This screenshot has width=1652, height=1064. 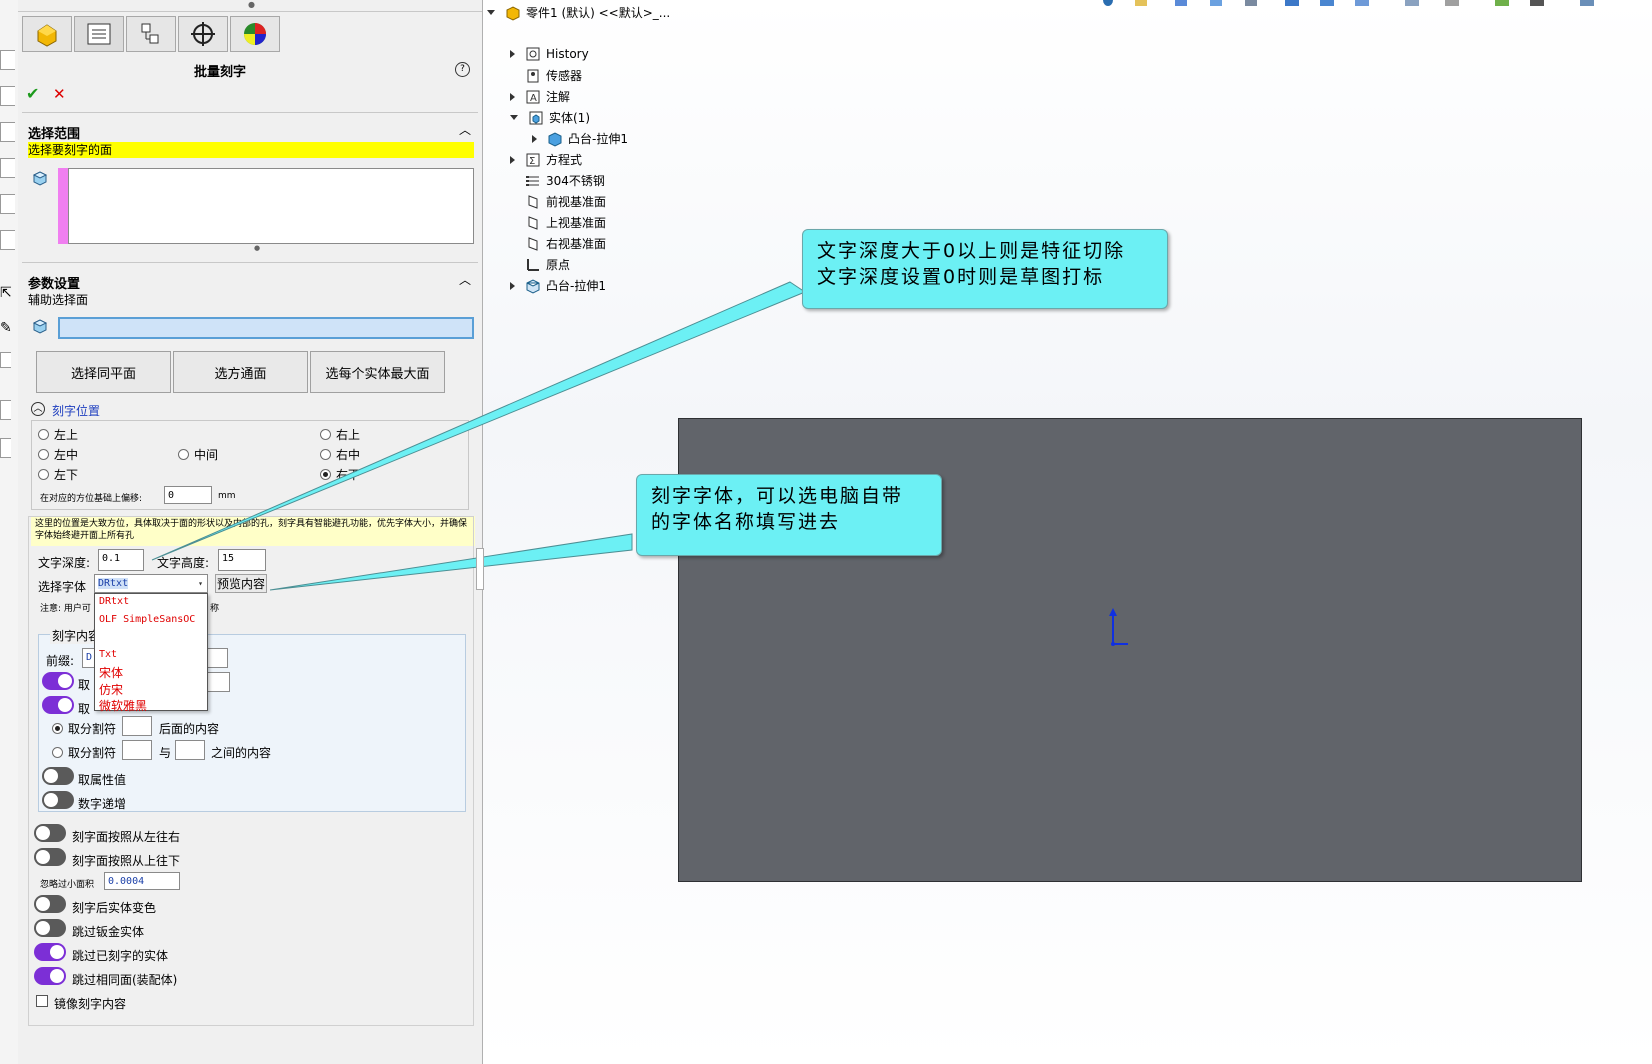 I want to click on callout-font: 刻字字体，可以选电脑自带 的字体名称填写进去, so click(x=789, y=515).